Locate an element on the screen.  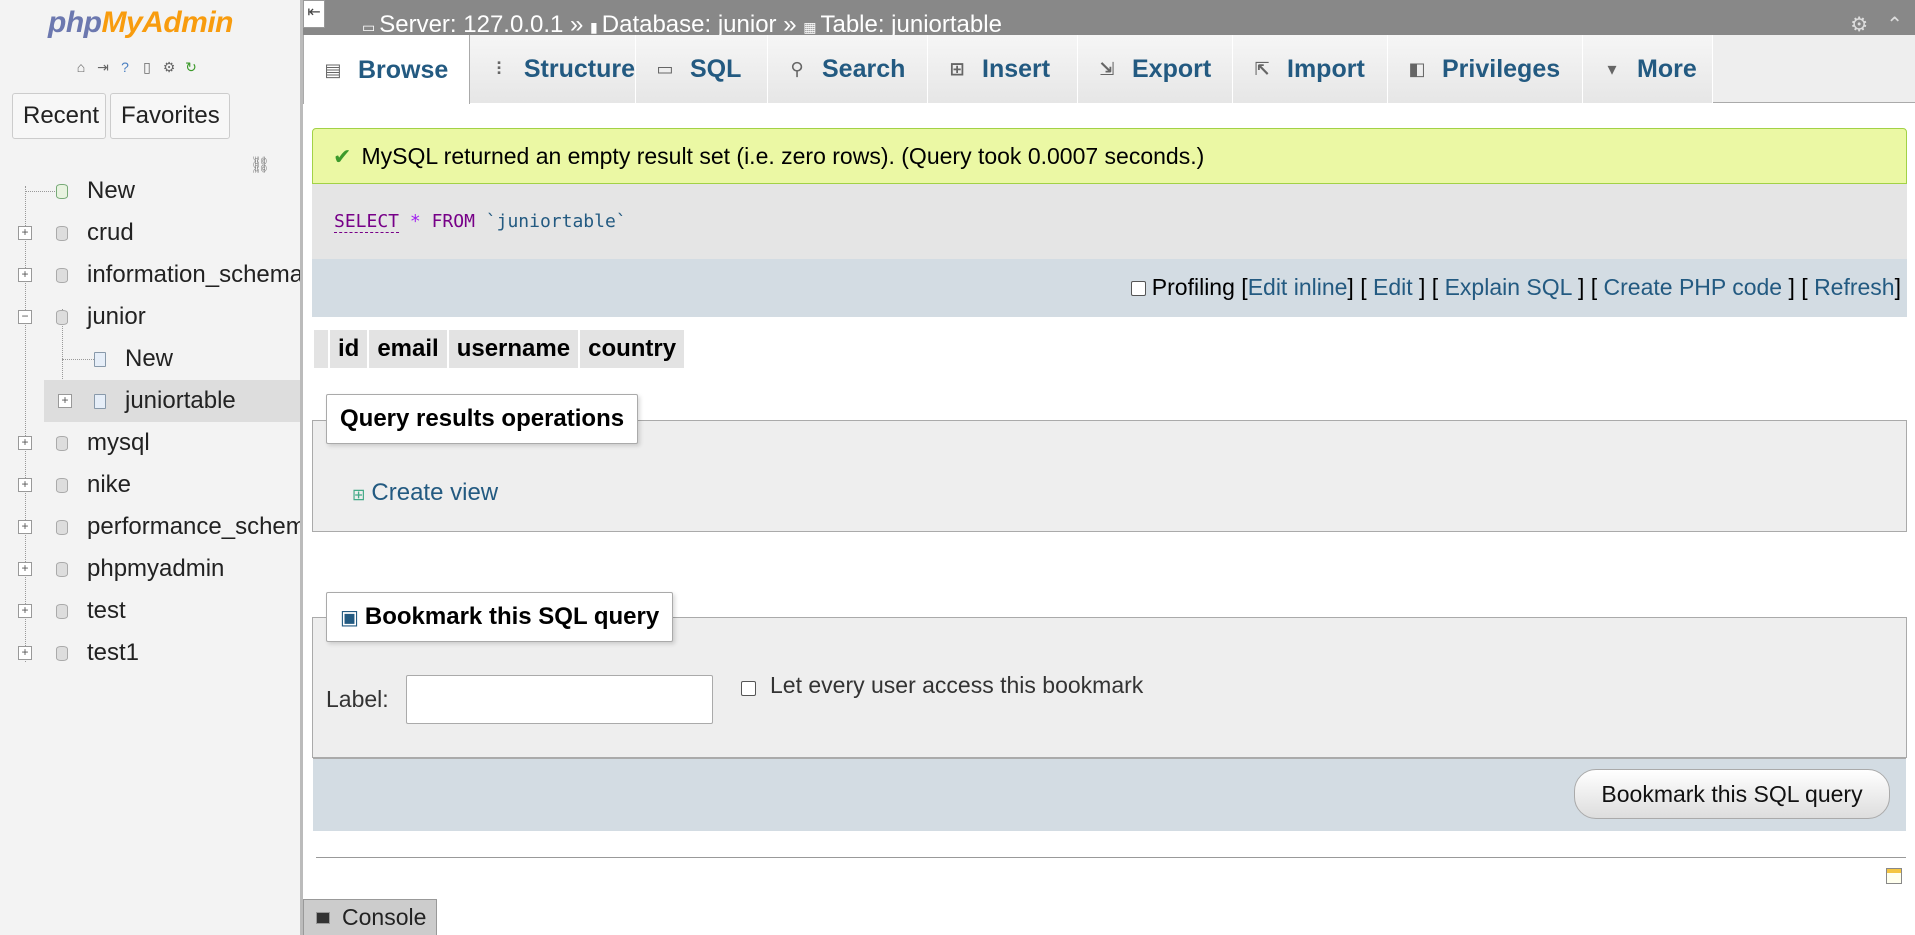
tree-item-information-schema: + information_schema is located at coordinates (150, 275).